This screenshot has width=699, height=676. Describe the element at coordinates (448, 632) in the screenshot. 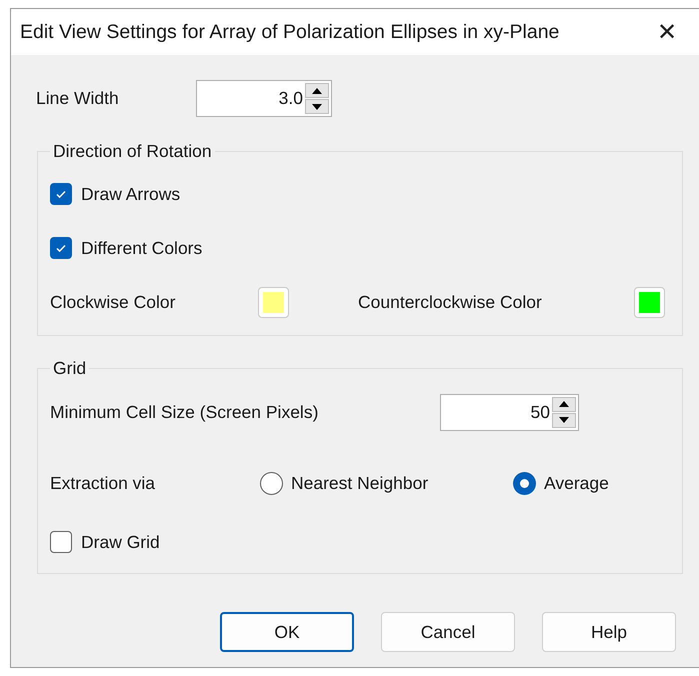

I see `dialog-button: Cancel` at that location.